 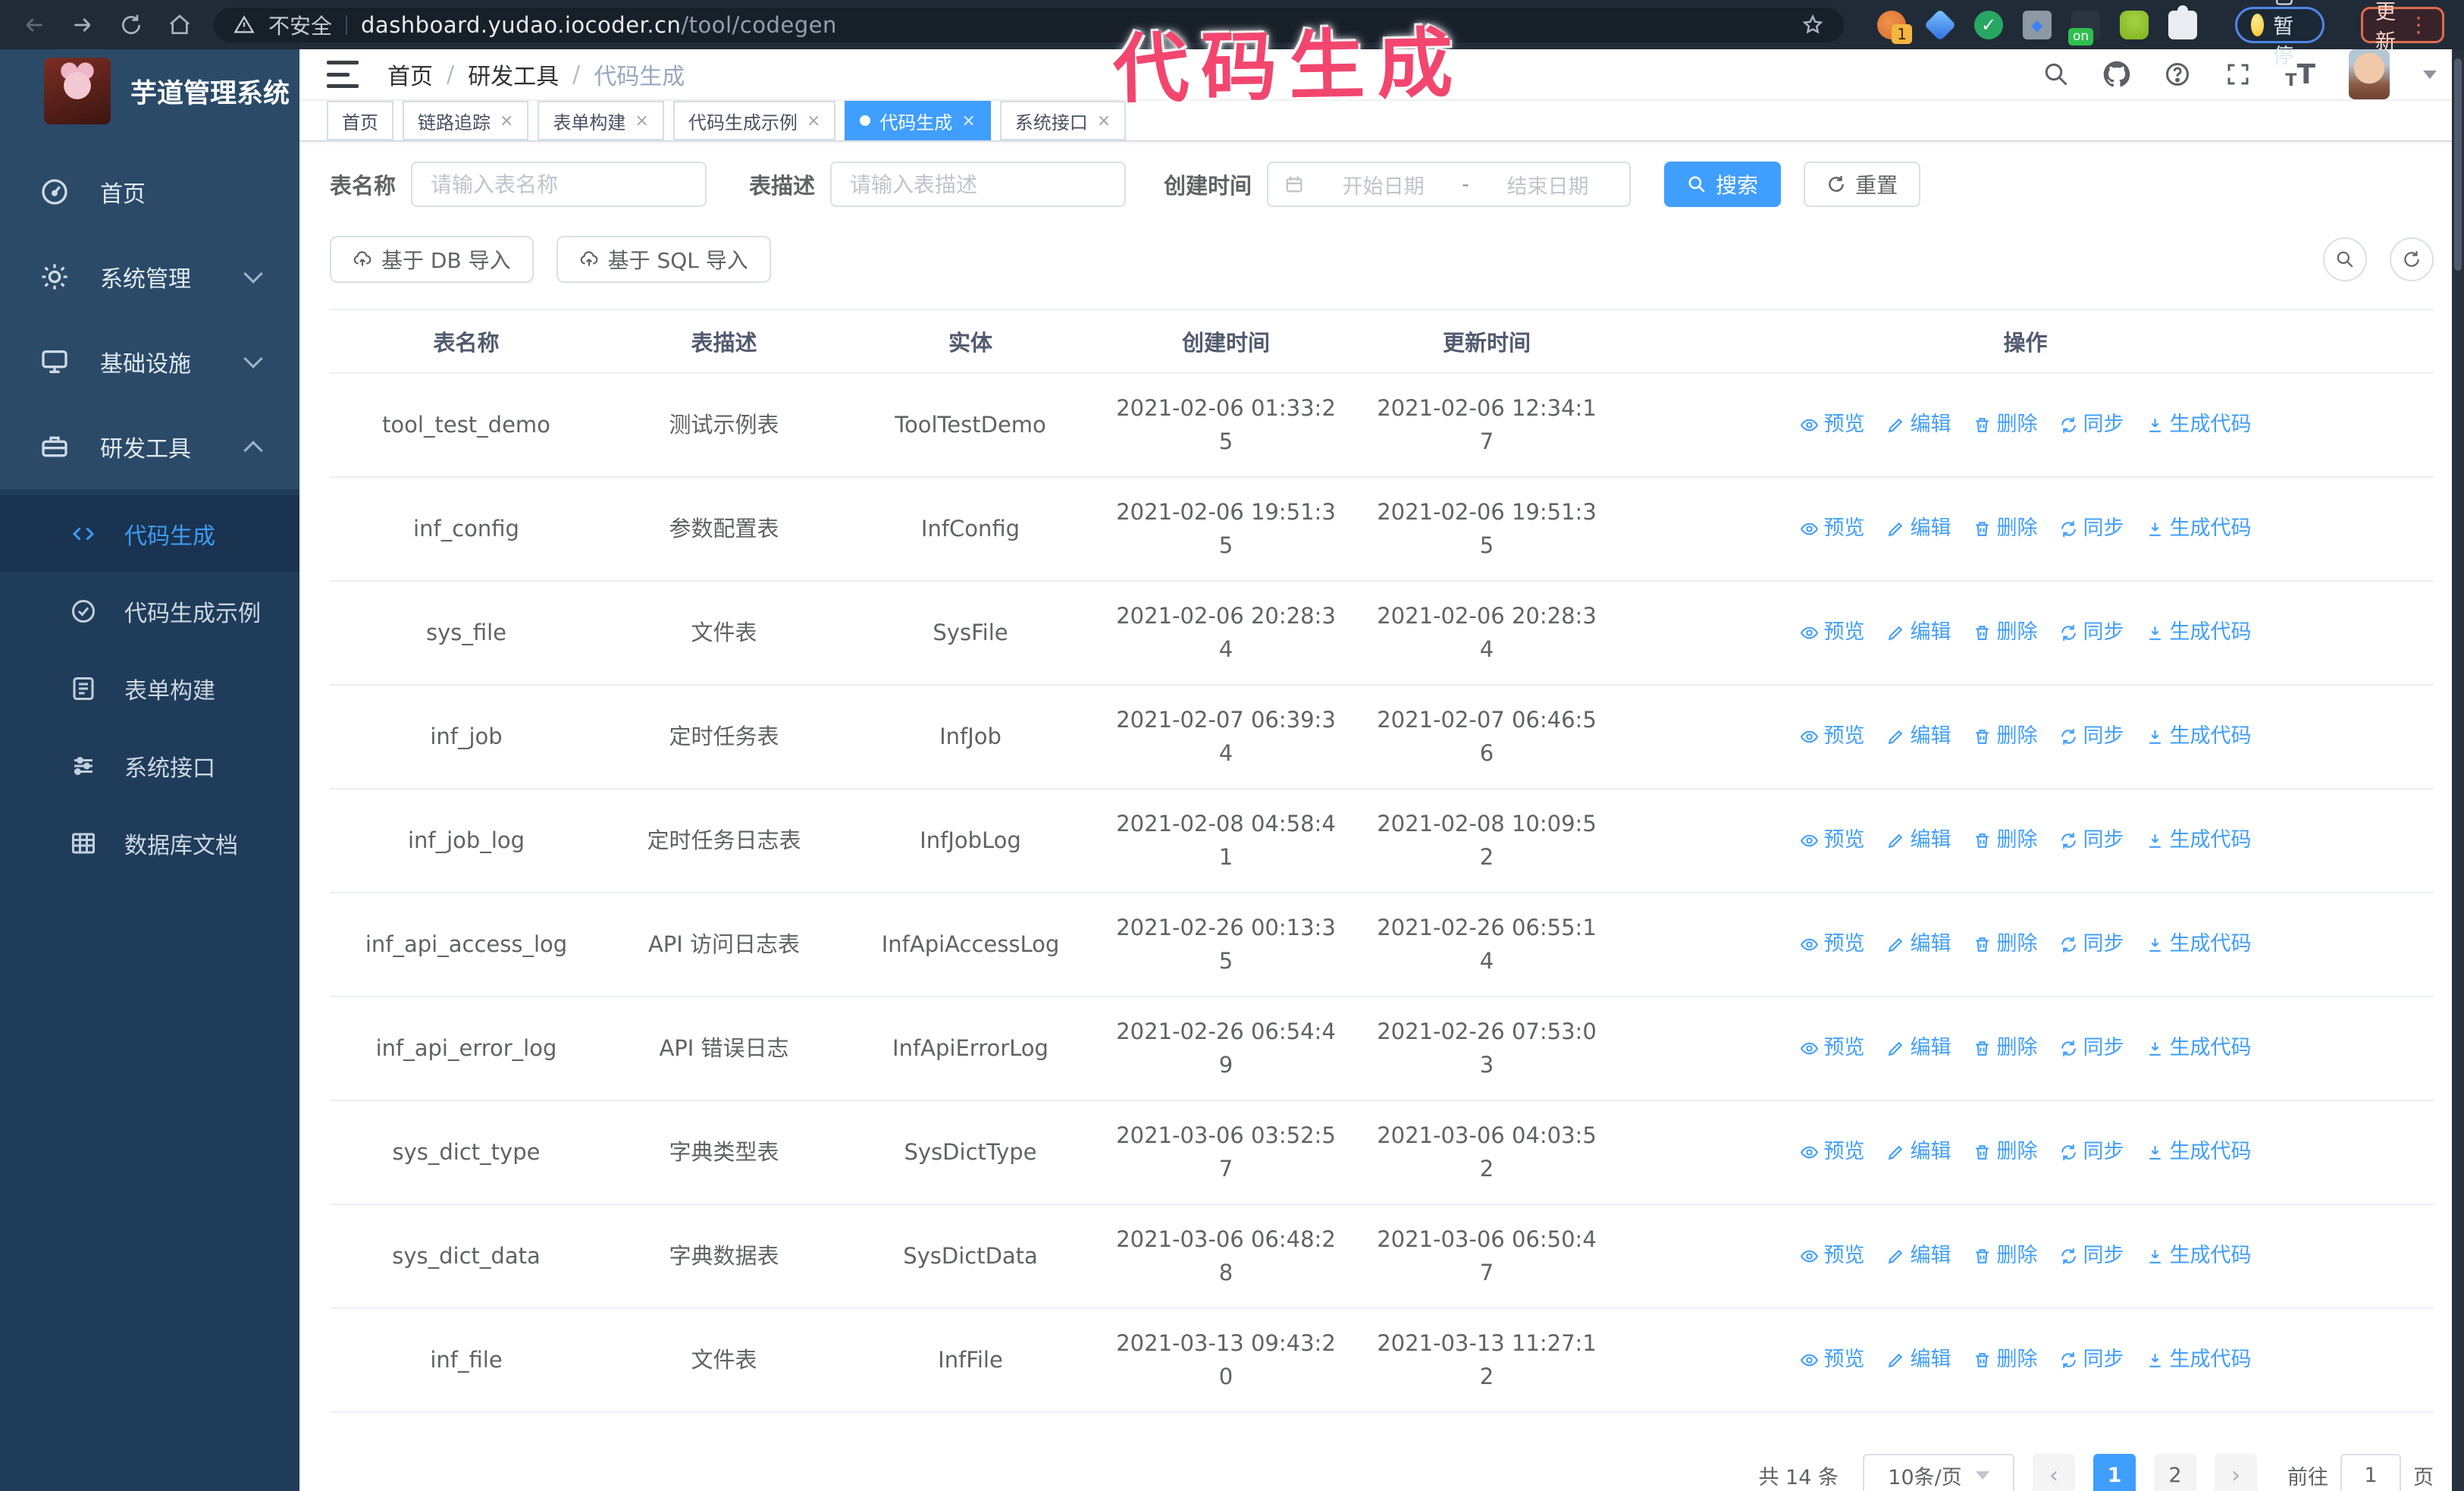 I want to click on app-logo: 芋道管理系统, so click(x=150, y=91).